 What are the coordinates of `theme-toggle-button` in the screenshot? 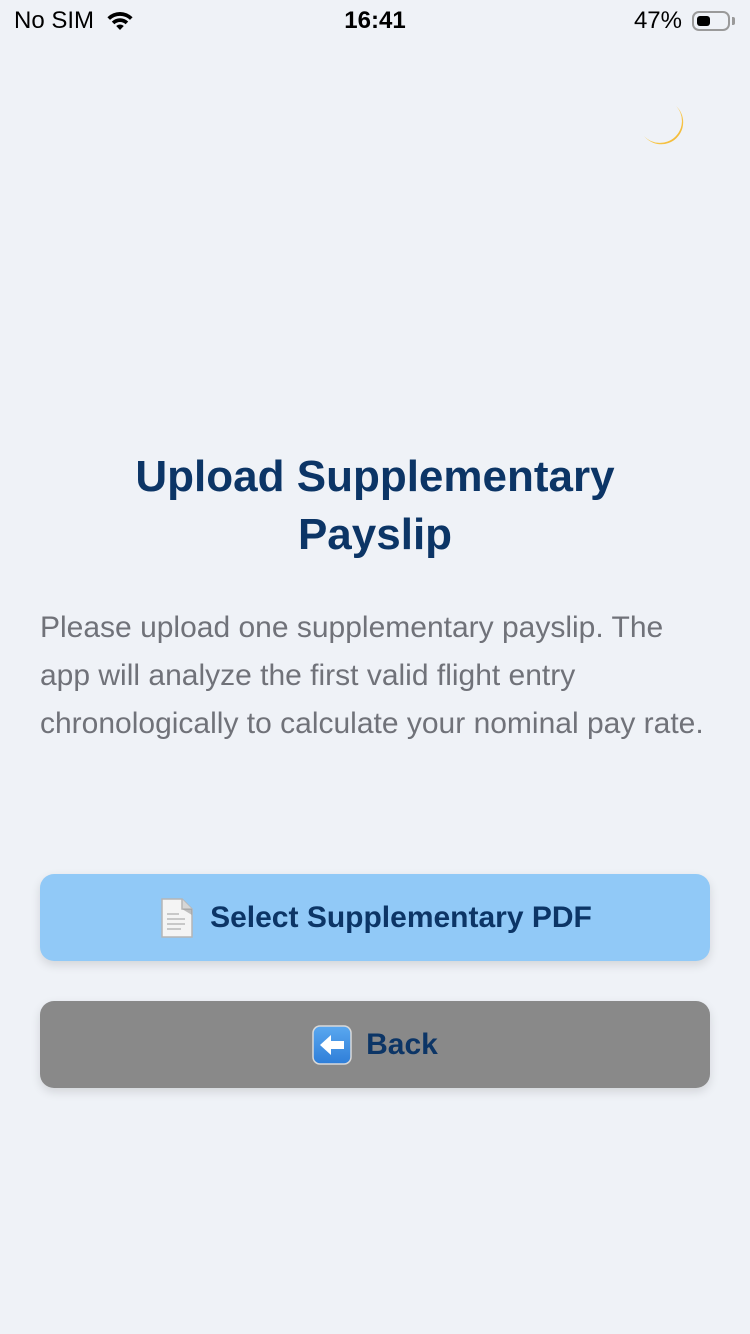 It's located at (664, 130).